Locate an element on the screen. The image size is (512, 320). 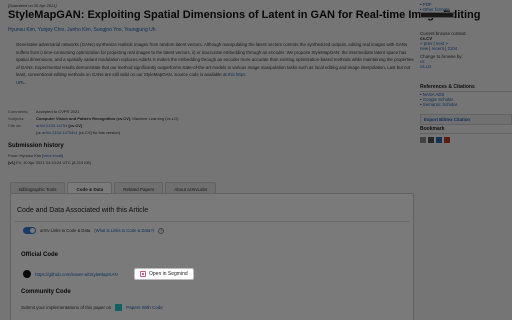
subjects-label: Subjects: is located at coordinates (16, 118).